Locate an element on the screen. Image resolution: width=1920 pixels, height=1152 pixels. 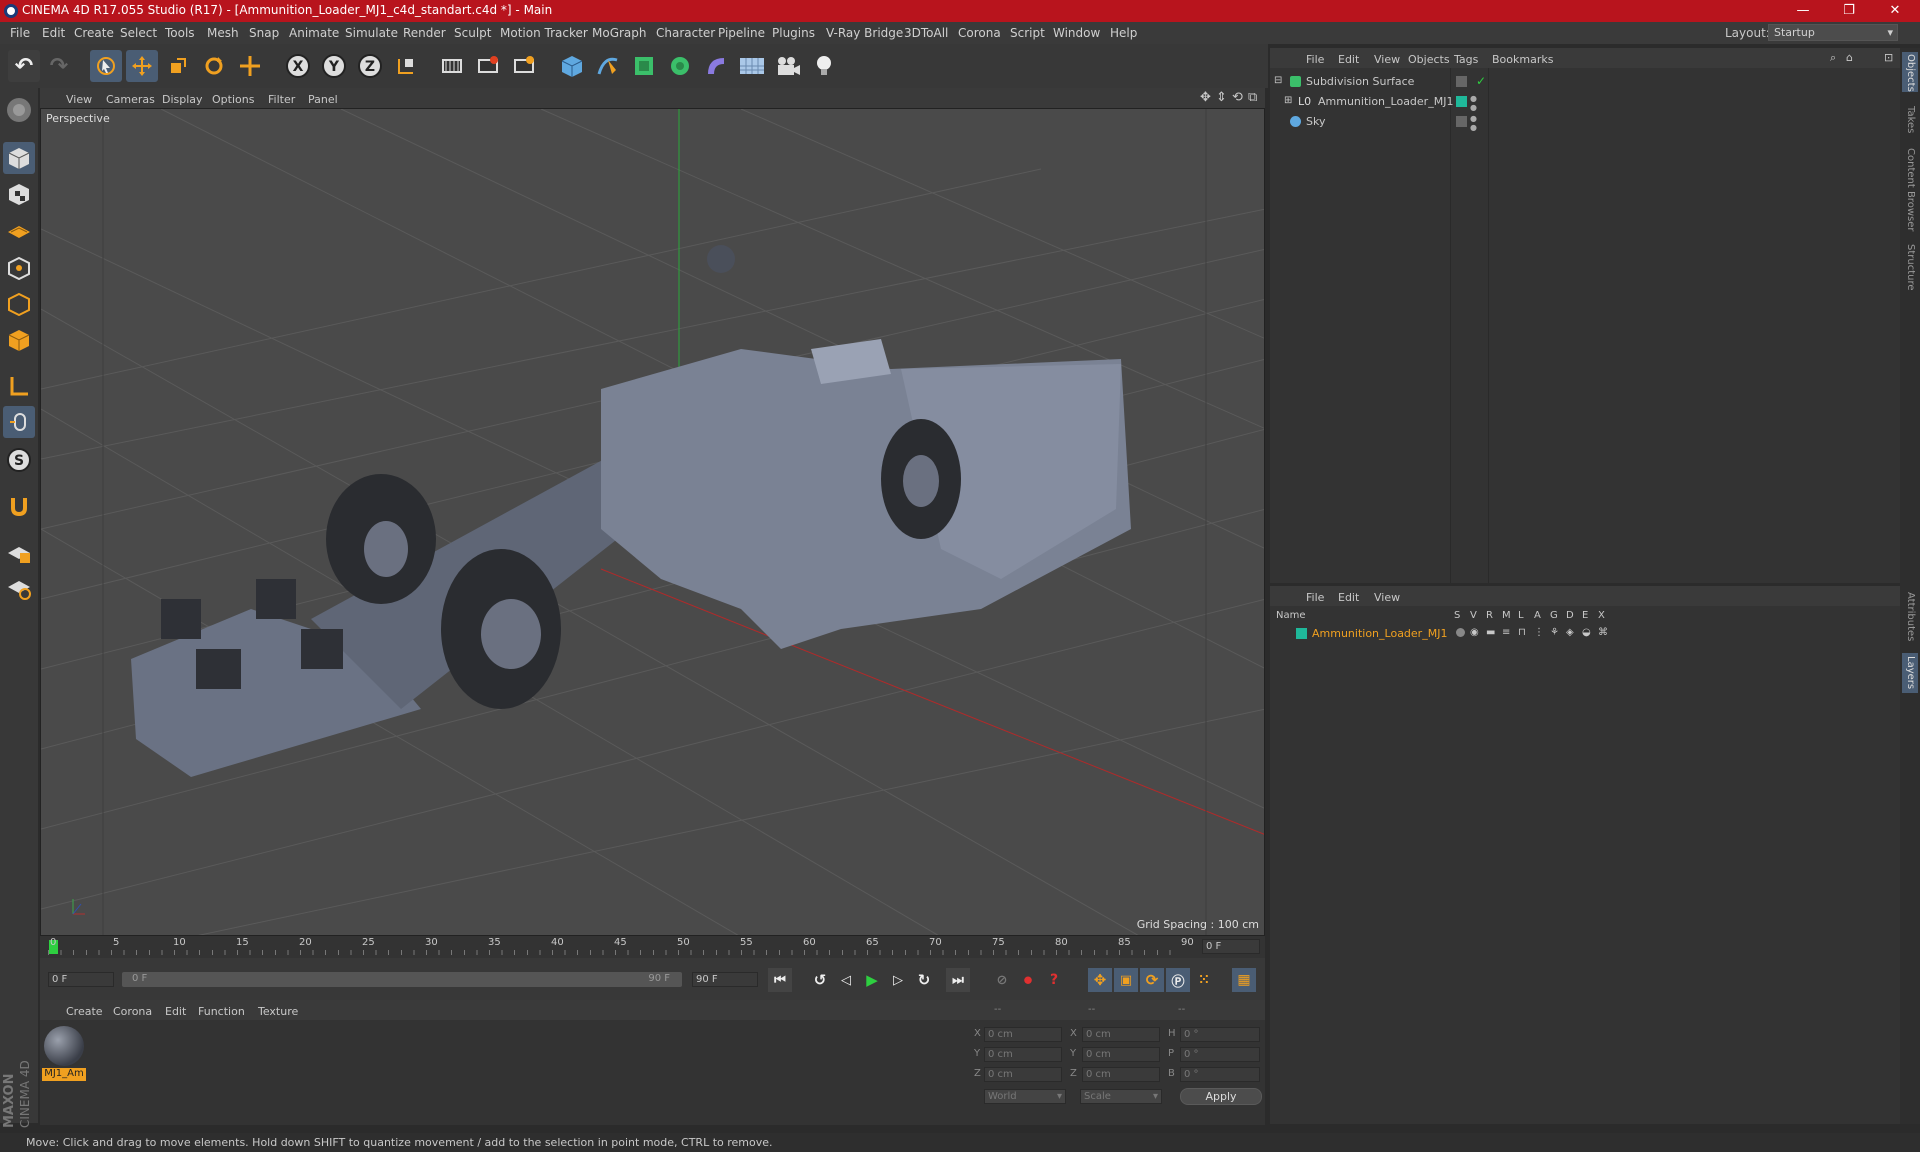
previous-key-icon: ↺ is located at coordinates (820, 980).